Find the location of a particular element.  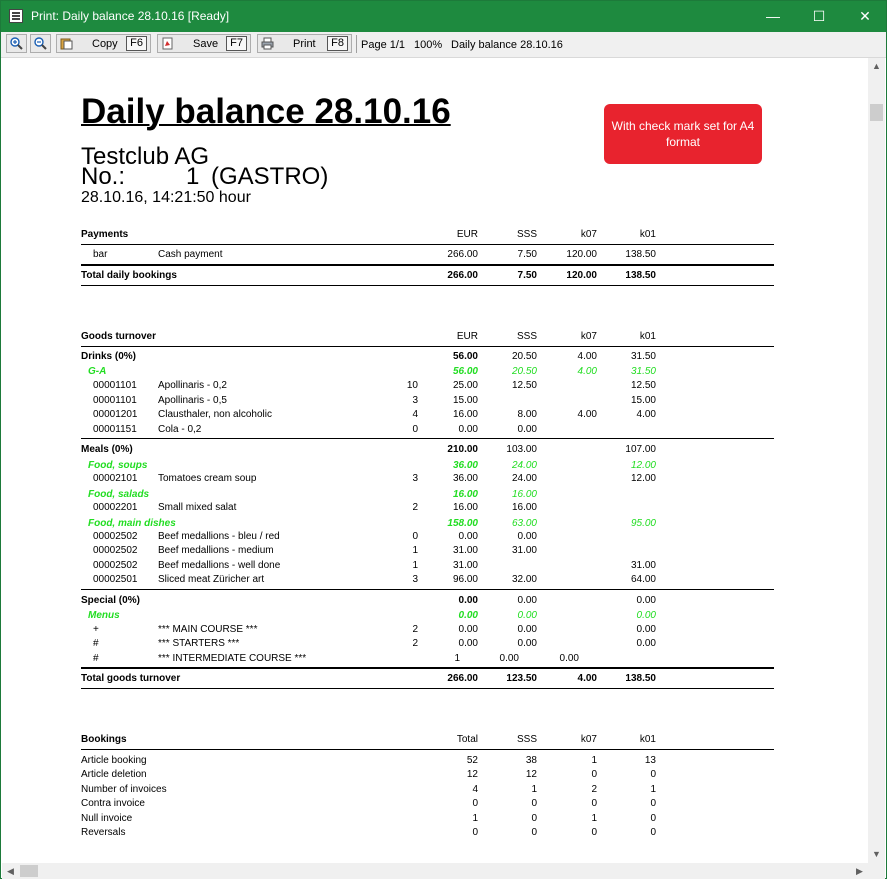

vertical-scroll-thumb is located at coordinates (876, 112).